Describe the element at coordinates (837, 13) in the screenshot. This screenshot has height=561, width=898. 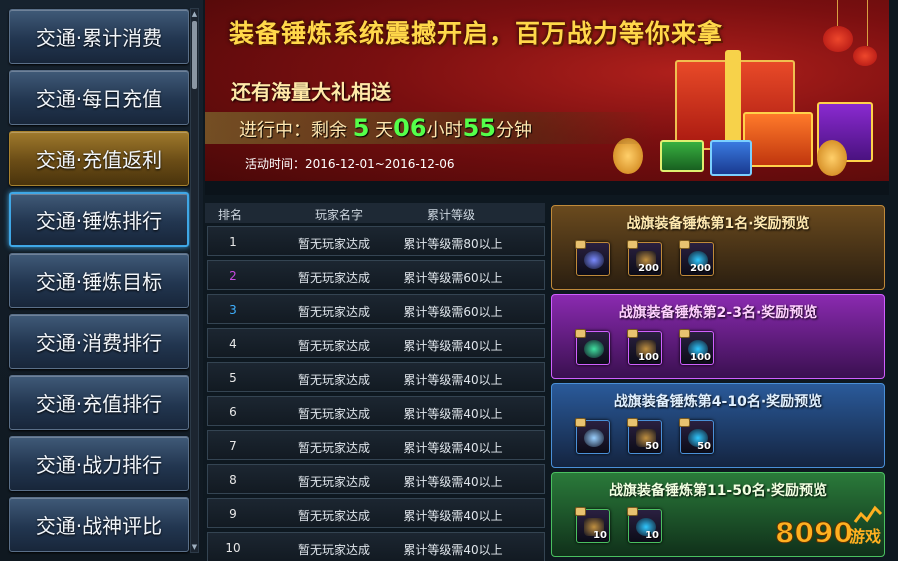
I see `lantern-string` at that location.